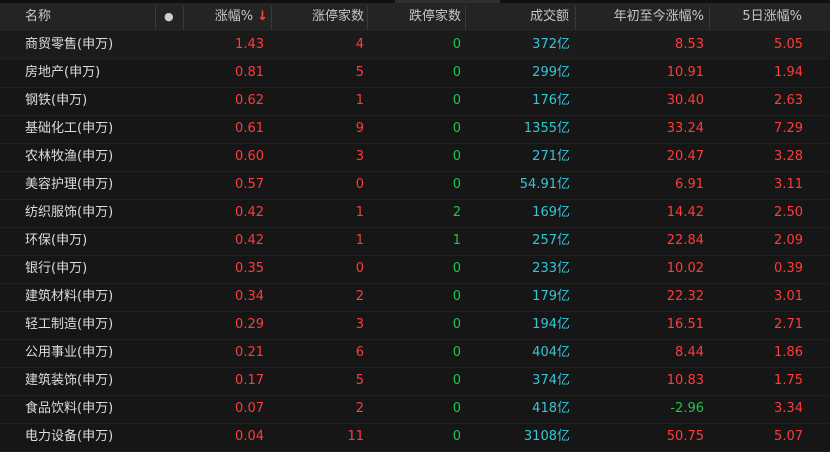  What do you see at coordinates (685, 128) in the screenshot?
I see `ytd-change-value: 33.24` at bounding box center [685, 128].